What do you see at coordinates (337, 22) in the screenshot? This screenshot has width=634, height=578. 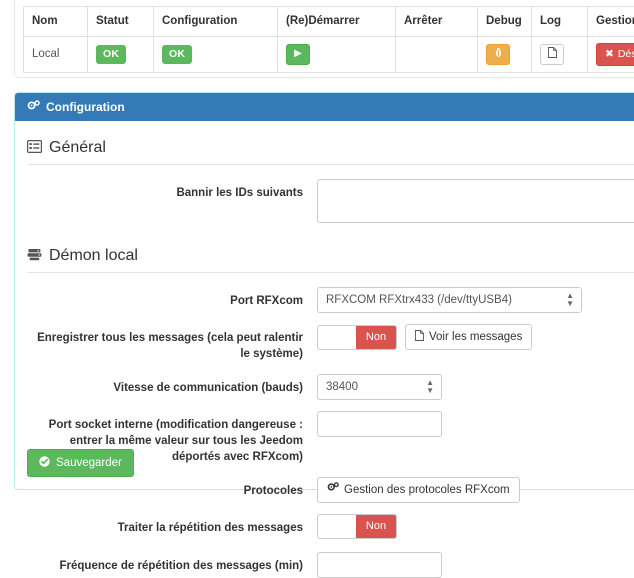 I see `column-header-redemarrer: (Re)Démarrer` at bounding box center [337, 22].